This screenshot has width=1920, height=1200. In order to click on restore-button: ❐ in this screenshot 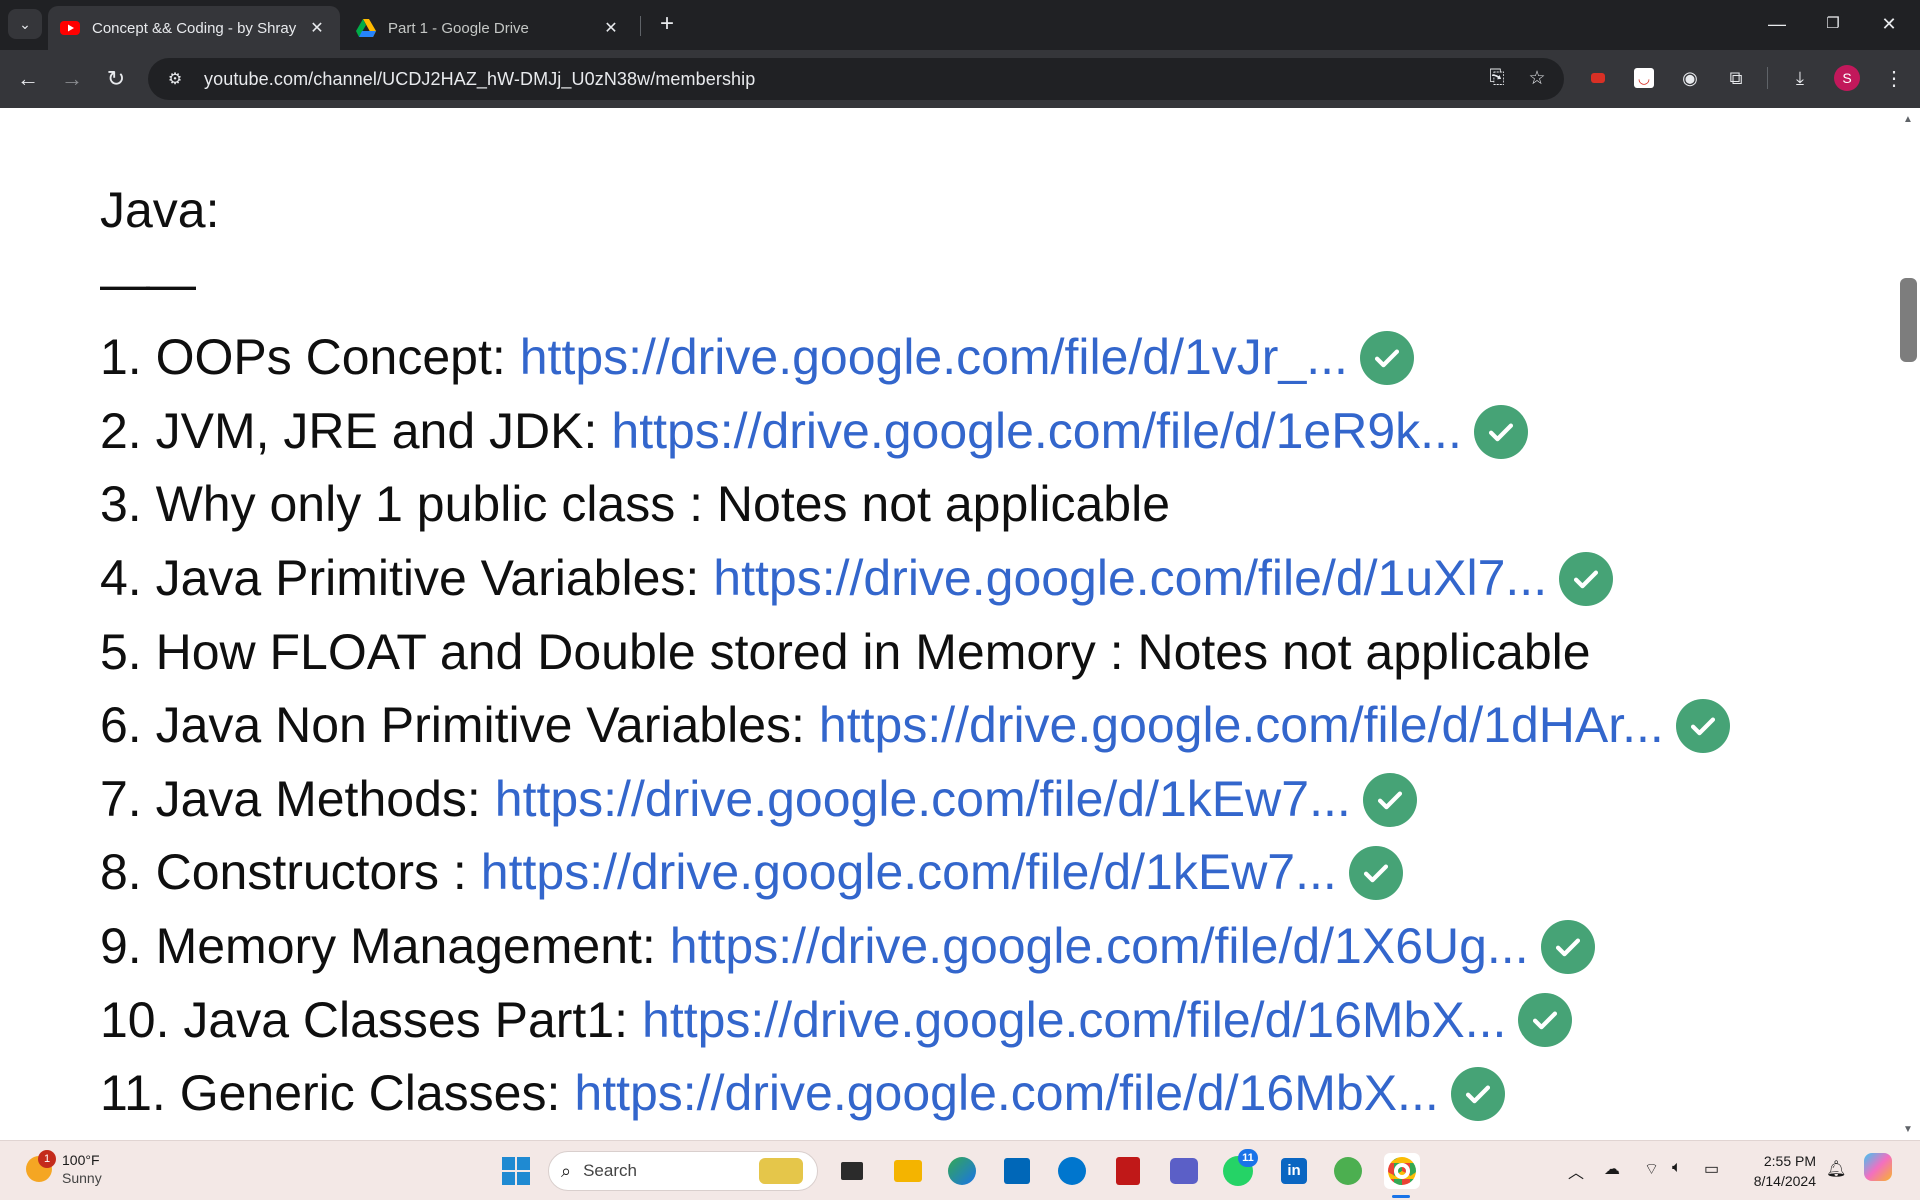, I will do `click(1833, 24)`.